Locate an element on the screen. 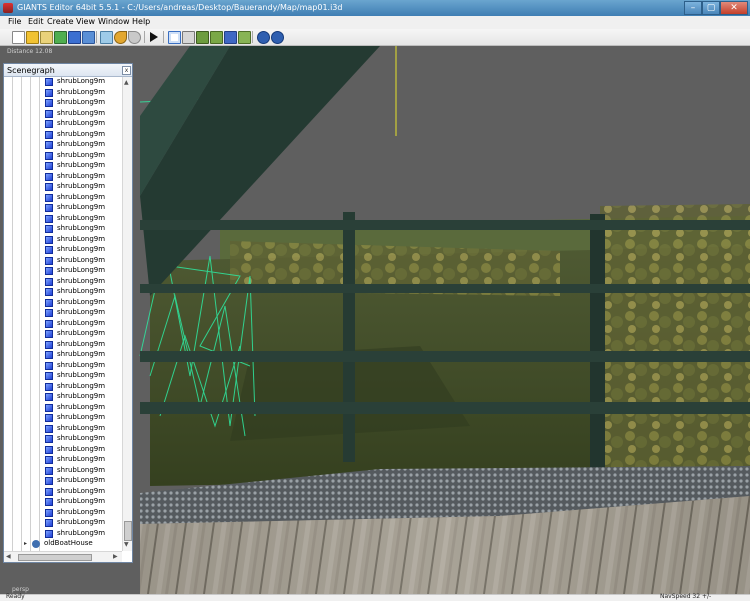  scroll-down-icon: ▼ is located at coordinates (126, 544).